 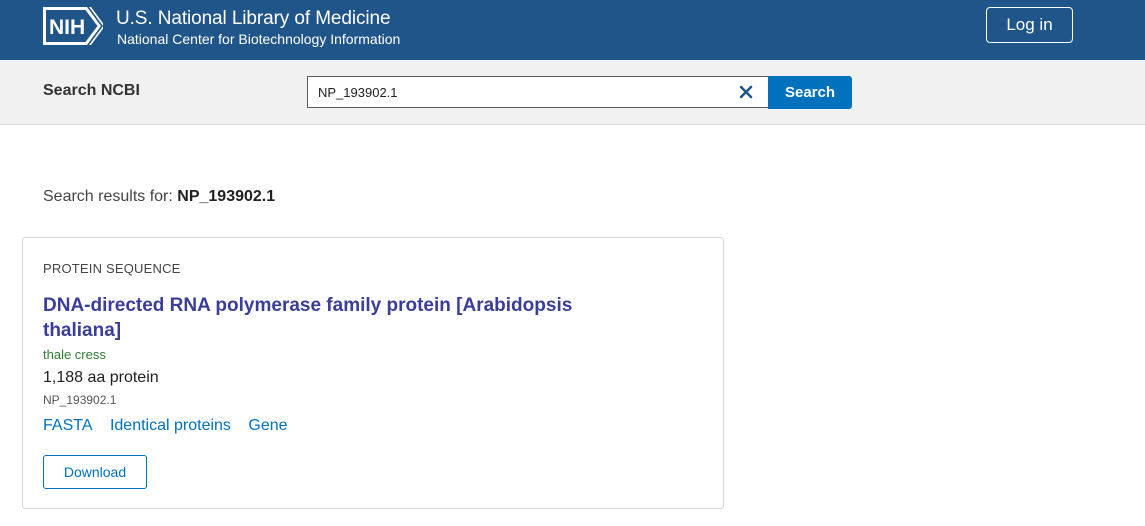 I want to click on result-accession: NP_193902.1, so click(x=80, y=400).